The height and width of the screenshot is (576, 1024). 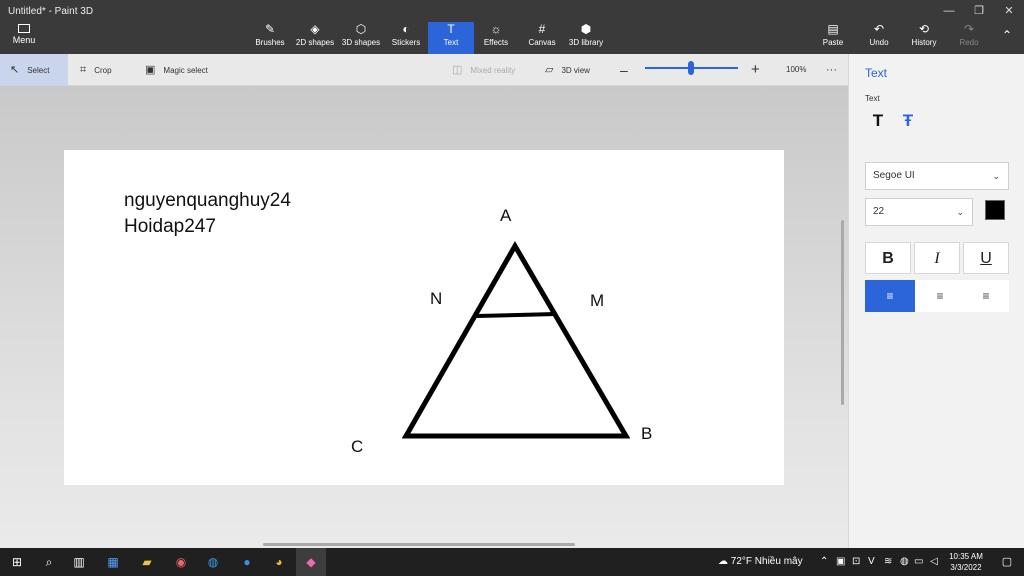 I want to click on canvas-label: Canvas, so click(x=542, y=42).